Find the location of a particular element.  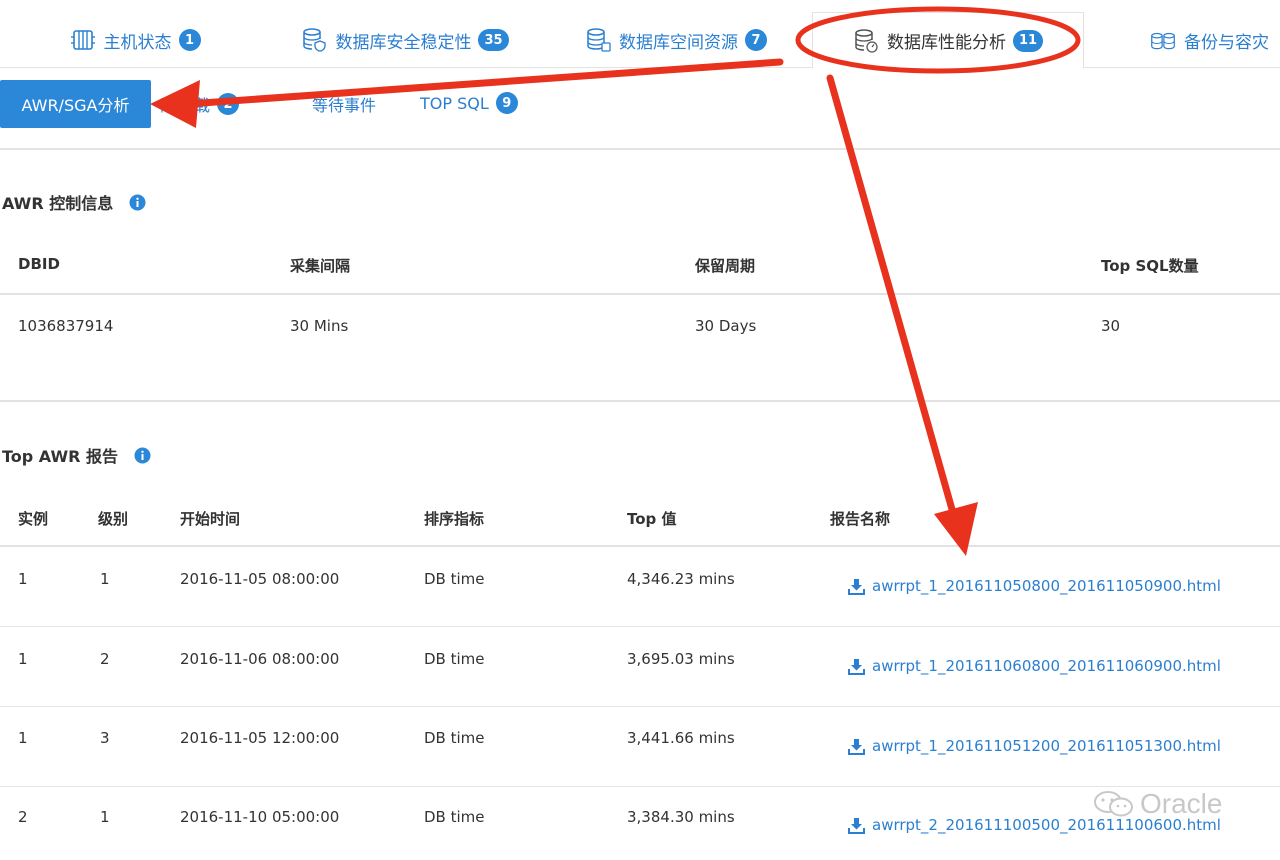

tab-label: 备份与容灾 is located at coordinates (1226, 42).